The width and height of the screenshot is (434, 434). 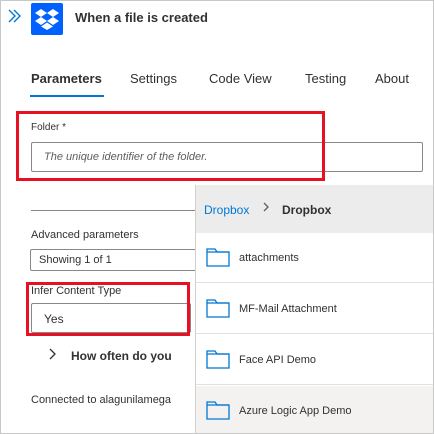 What do you see at coordinates (141, 17) in the screenshot?
I see `page-title: When a file is created` at bounding box center [141, 17].